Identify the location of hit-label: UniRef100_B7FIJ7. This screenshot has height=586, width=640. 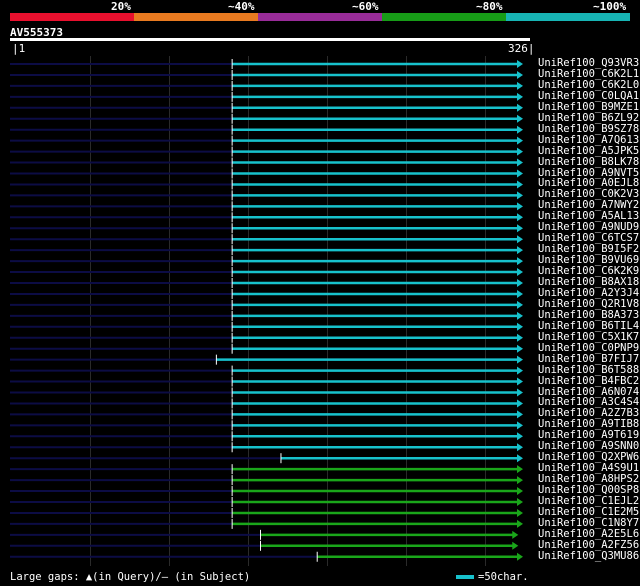
(588, 359).